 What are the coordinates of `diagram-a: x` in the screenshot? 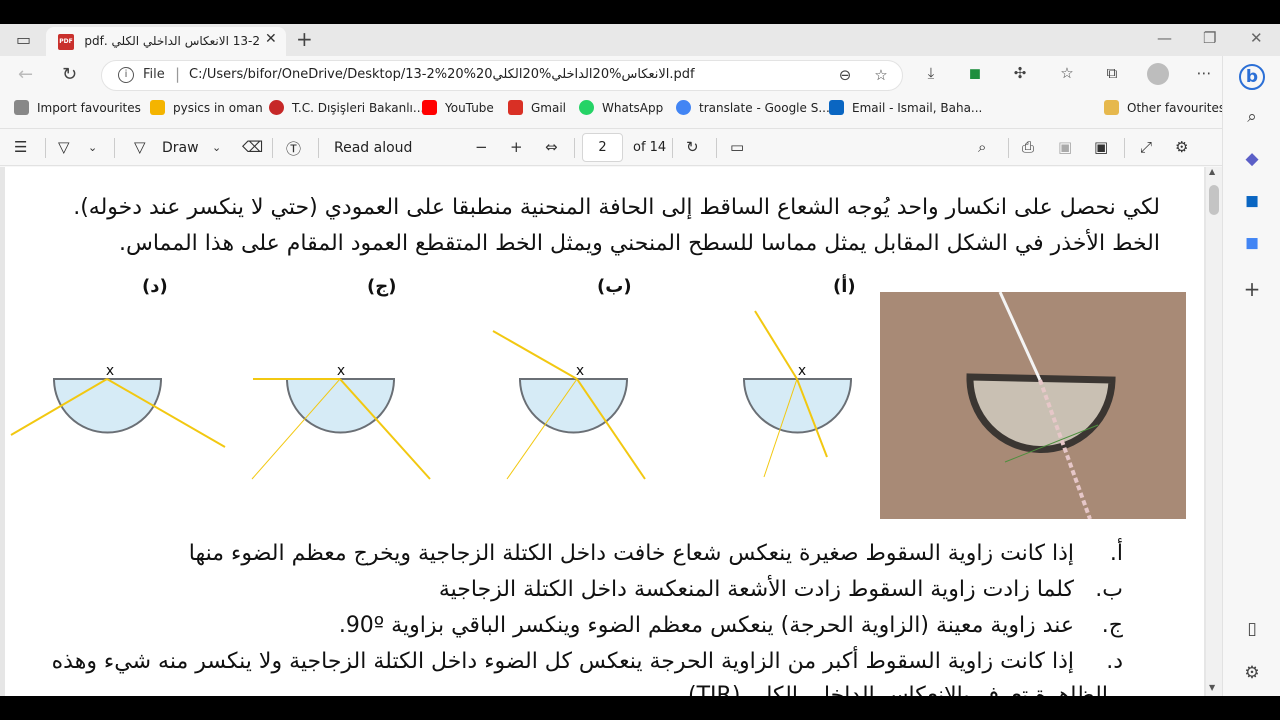 It's located at (797, 394).